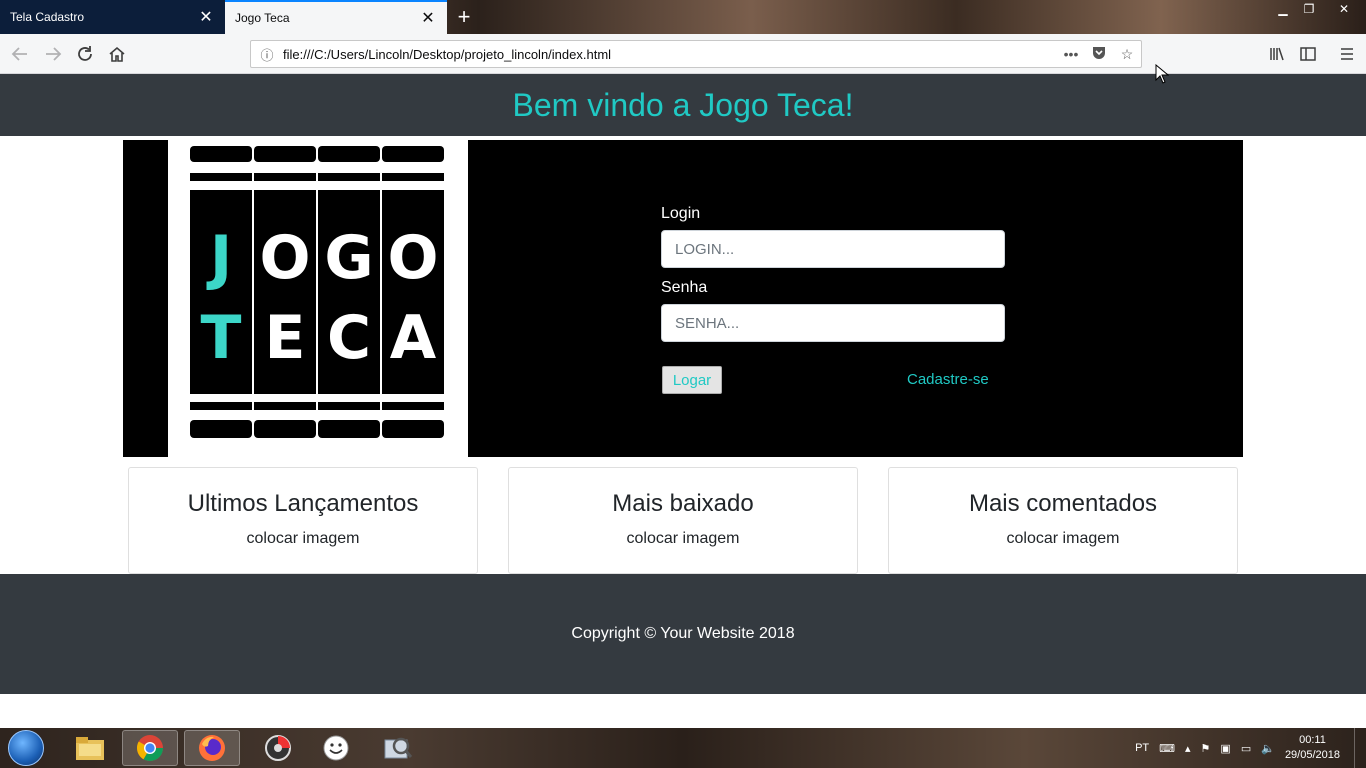 Image resolution: width=1366 pixels, height=768 pixels. Describe the element at coordinates (1309, 9) in the screenshot. I see `restore-button: ❐` at that location.